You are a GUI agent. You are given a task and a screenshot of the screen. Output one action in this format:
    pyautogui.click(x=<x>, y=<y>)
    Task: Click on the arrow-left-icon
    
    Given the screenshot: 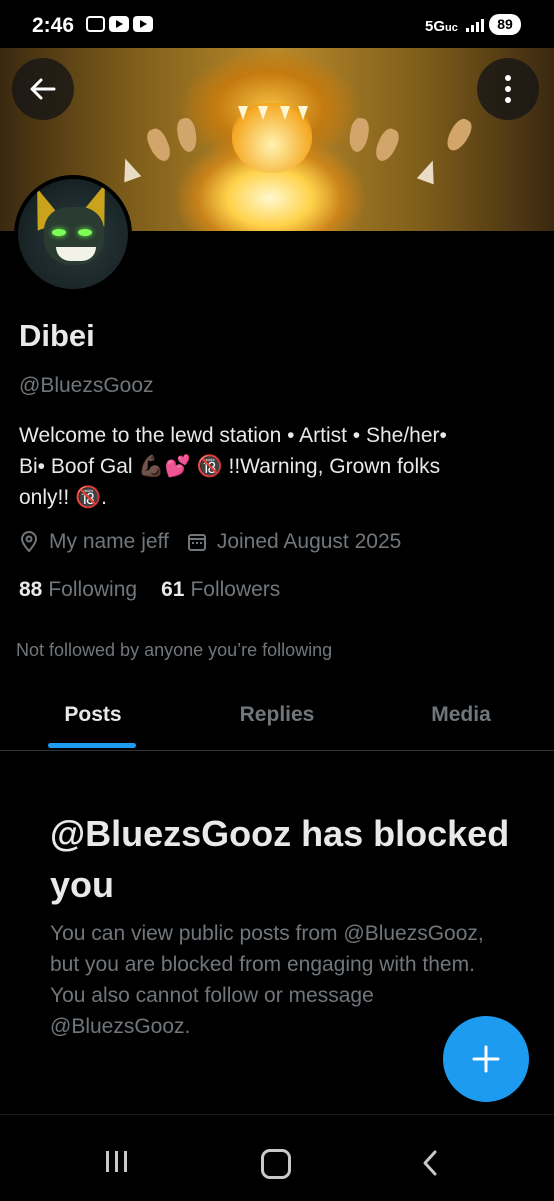 What is the action you would take?
    pyautogui.click(x=43, y=89)
    